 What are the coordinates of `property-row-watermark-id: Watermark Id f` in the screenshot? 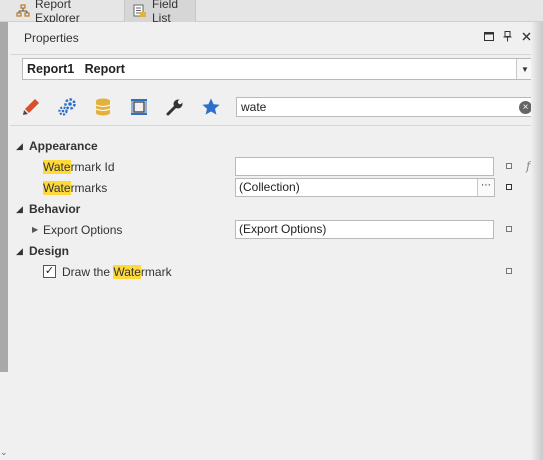 It's located at (272, 166).